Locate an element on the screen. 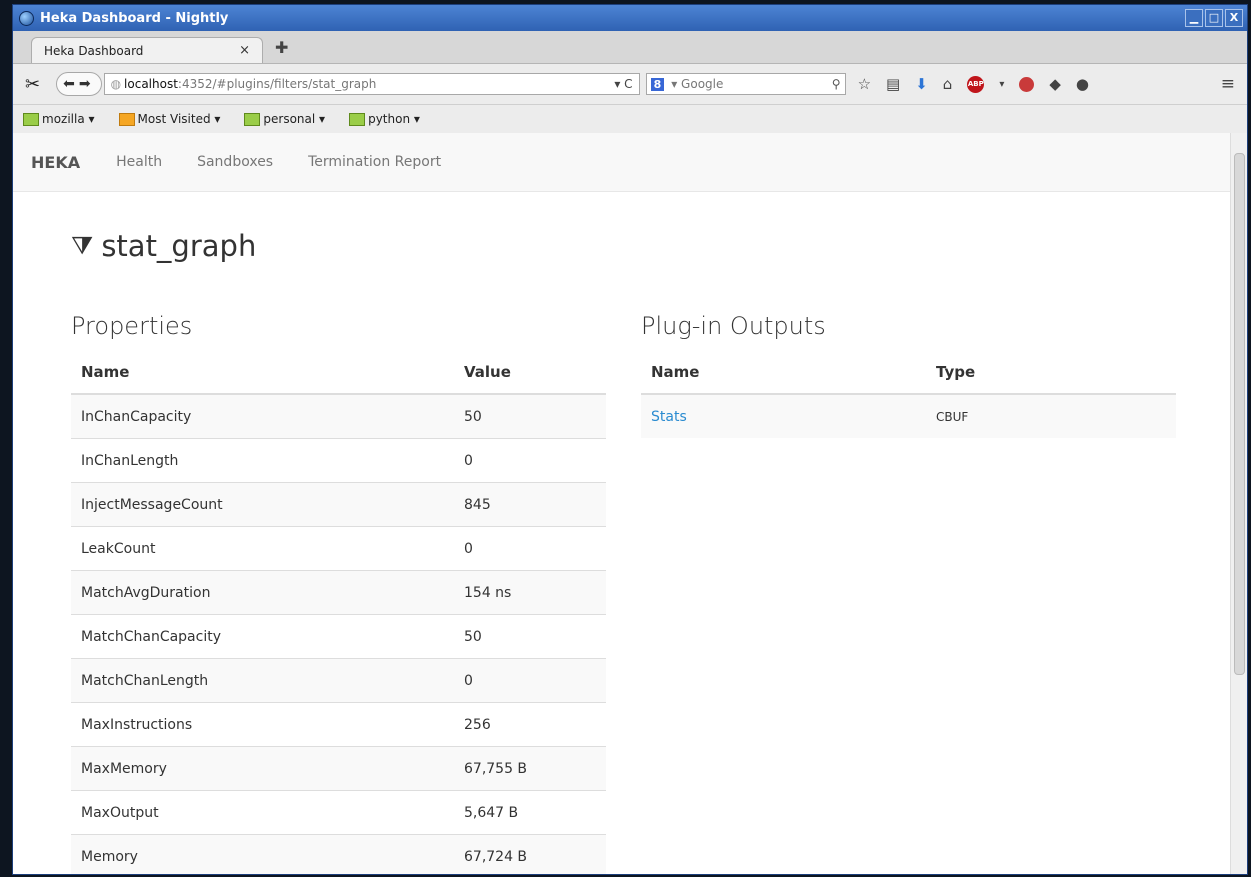 This screenshot has width=1251, height=877. output-link: Stats is located at coordinates (669, 417).